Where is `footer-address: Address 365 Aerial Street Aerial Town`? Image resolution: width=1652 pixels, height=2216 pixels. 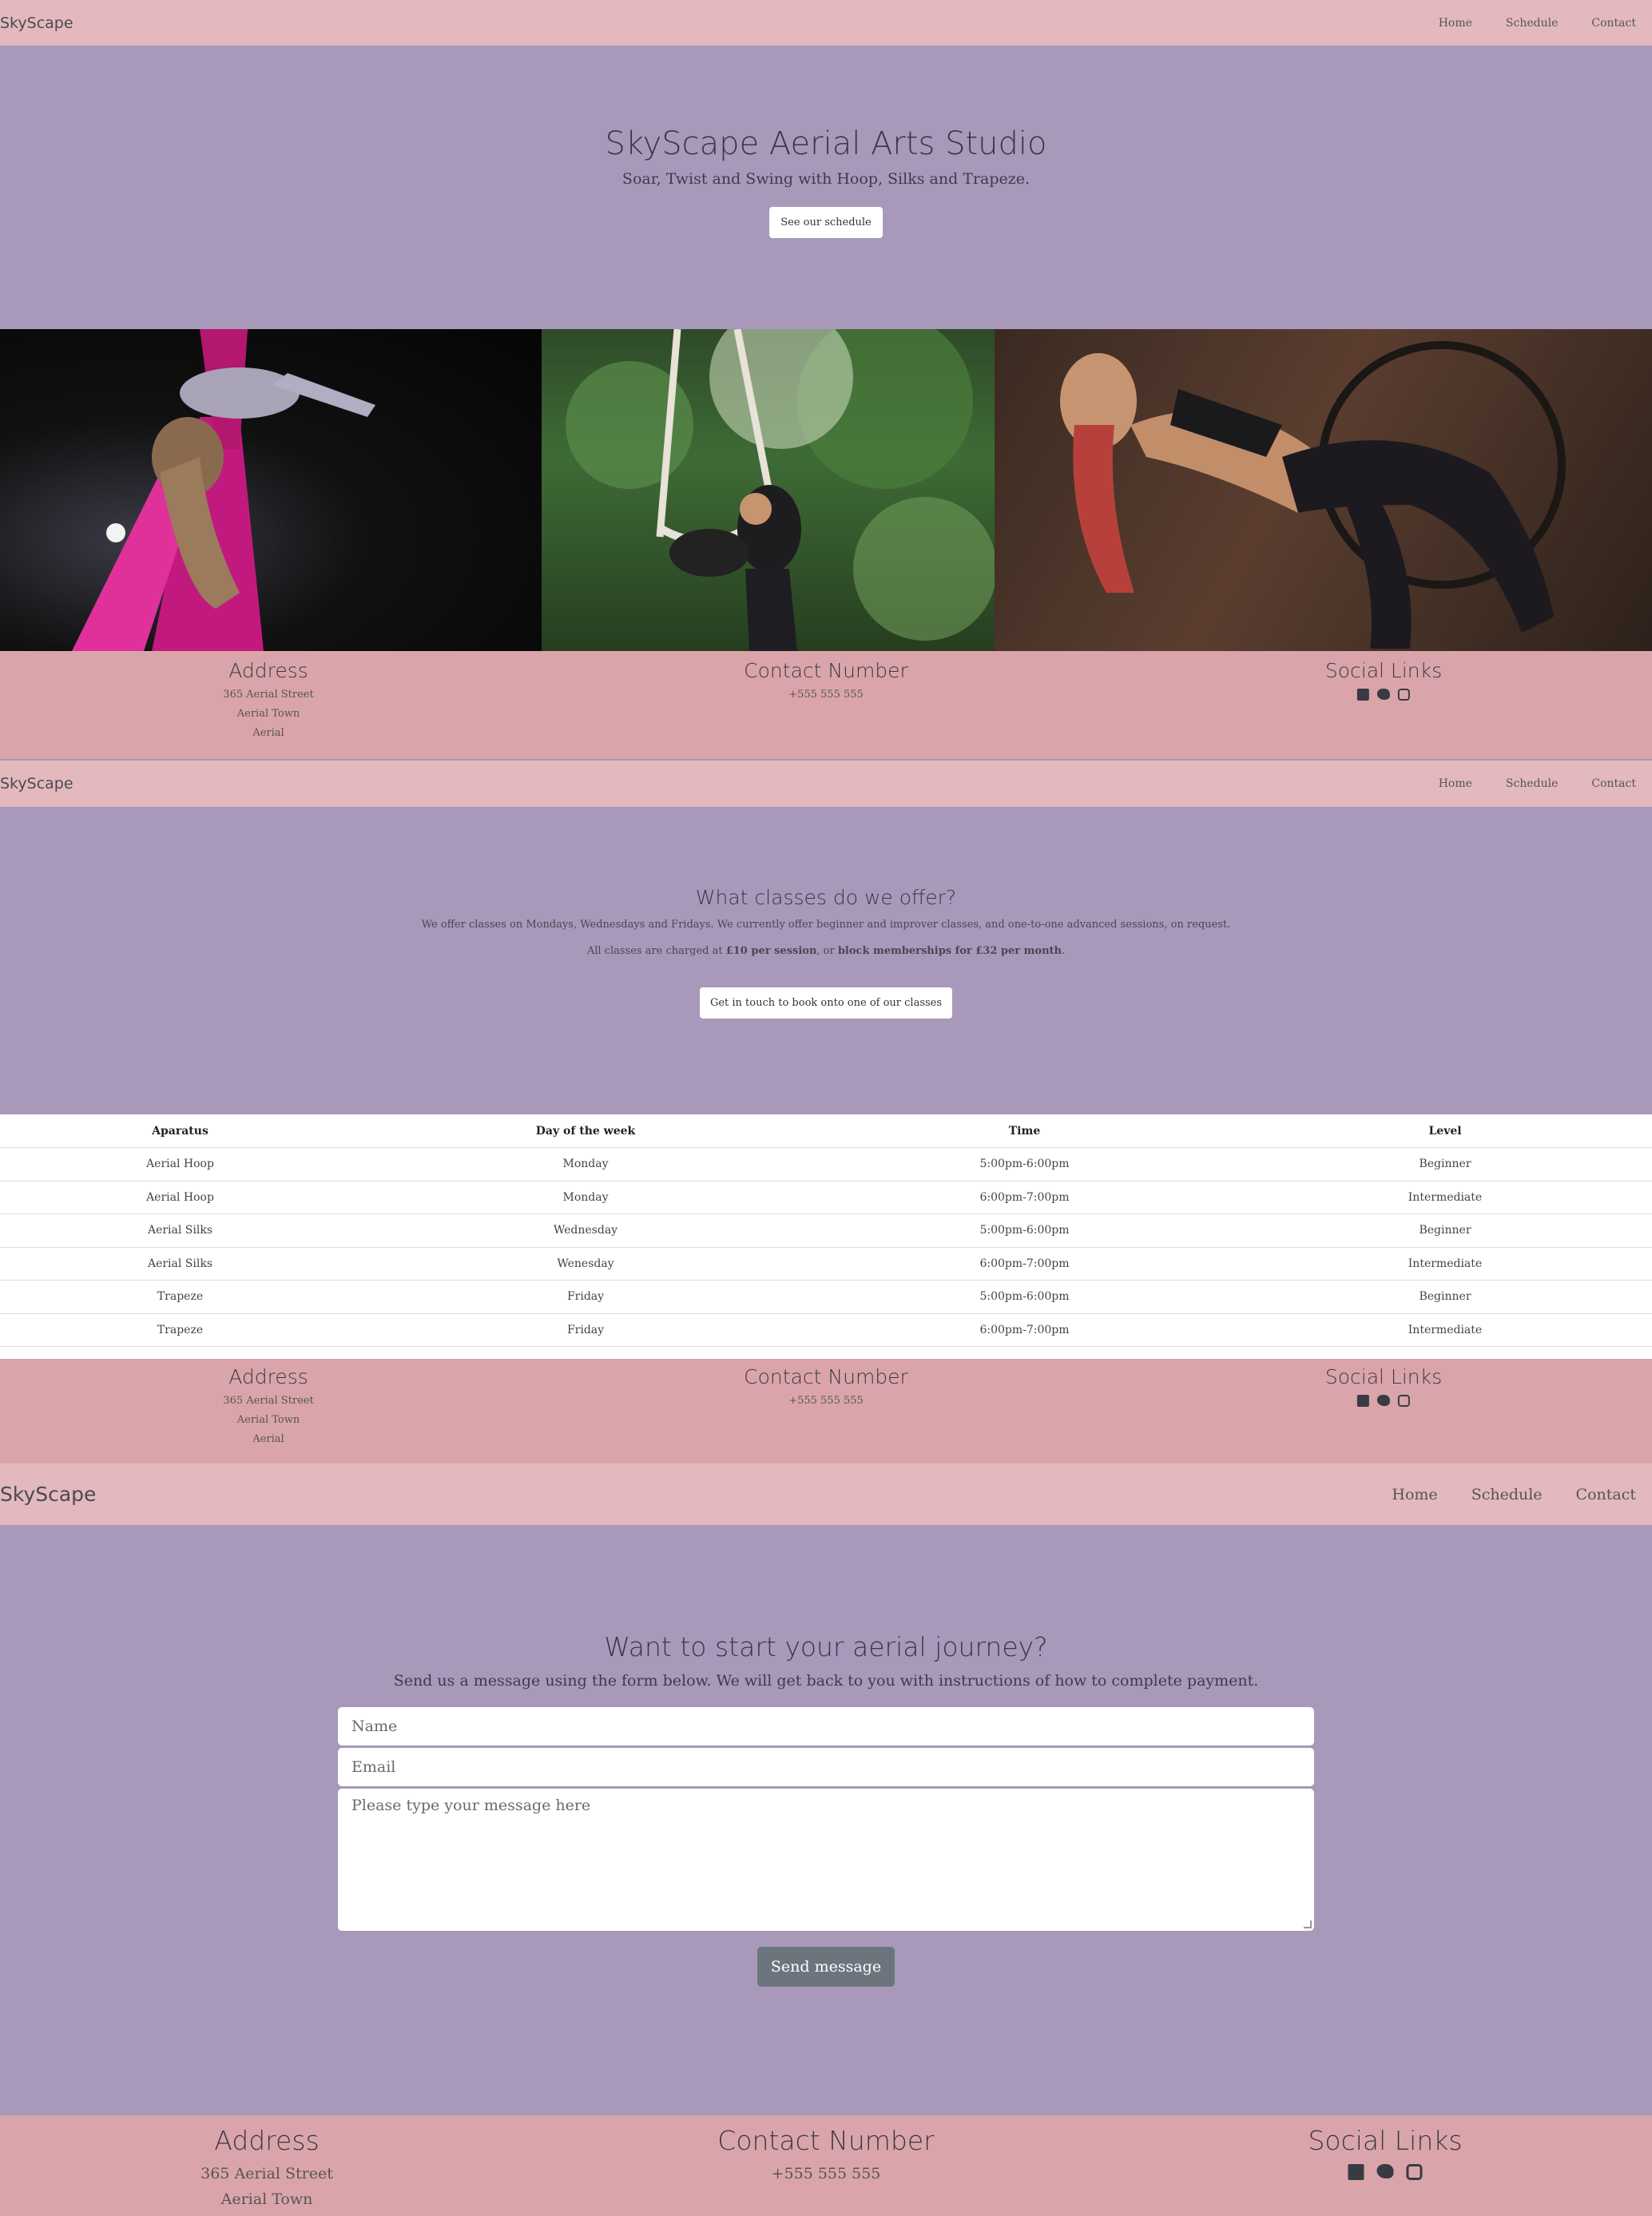
footer-address: Address 365 Aerial Street Aerial Town is located at coordinates (267, 2168).